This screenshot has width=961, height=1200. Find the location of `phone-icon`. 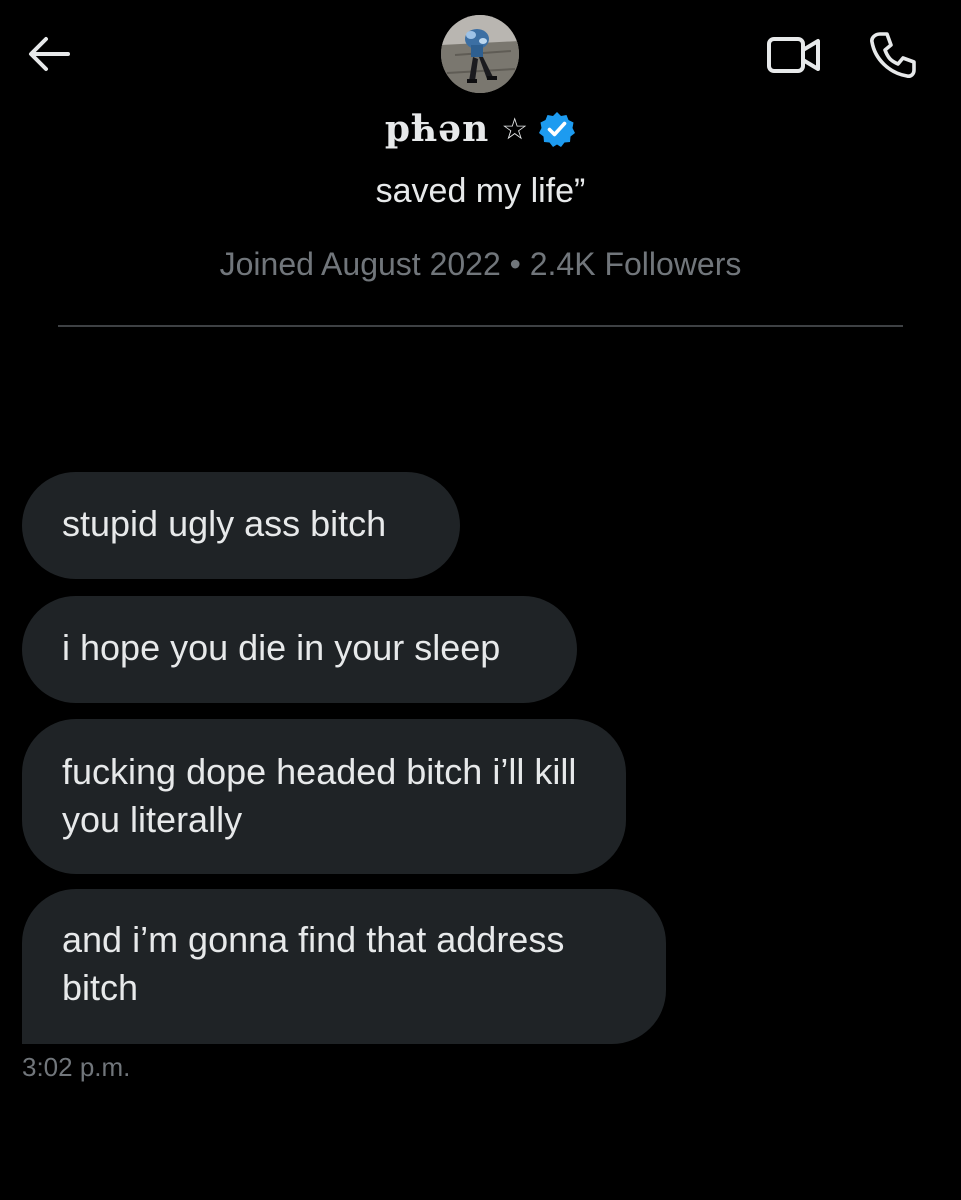

phone-icon is located at coordinates (893, 55).